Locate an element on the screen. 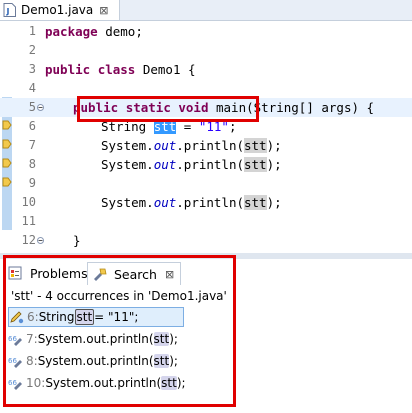  code-line: package demo; is located at coordinates (94, 31).